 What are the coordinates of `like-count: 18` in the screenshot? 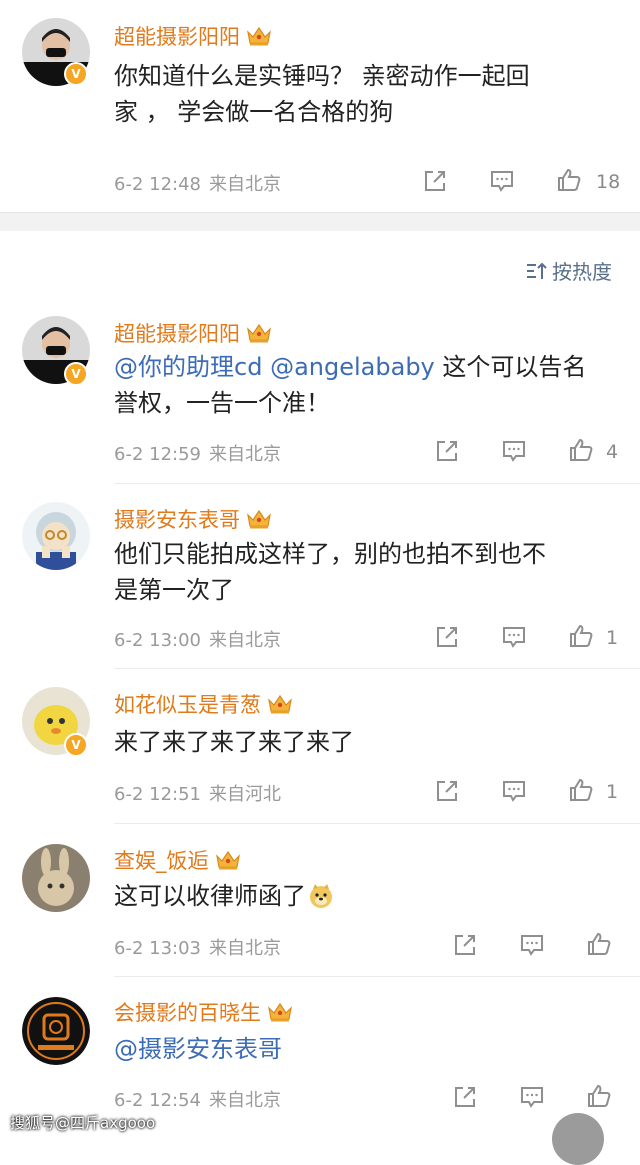 It's located at (608, 182).